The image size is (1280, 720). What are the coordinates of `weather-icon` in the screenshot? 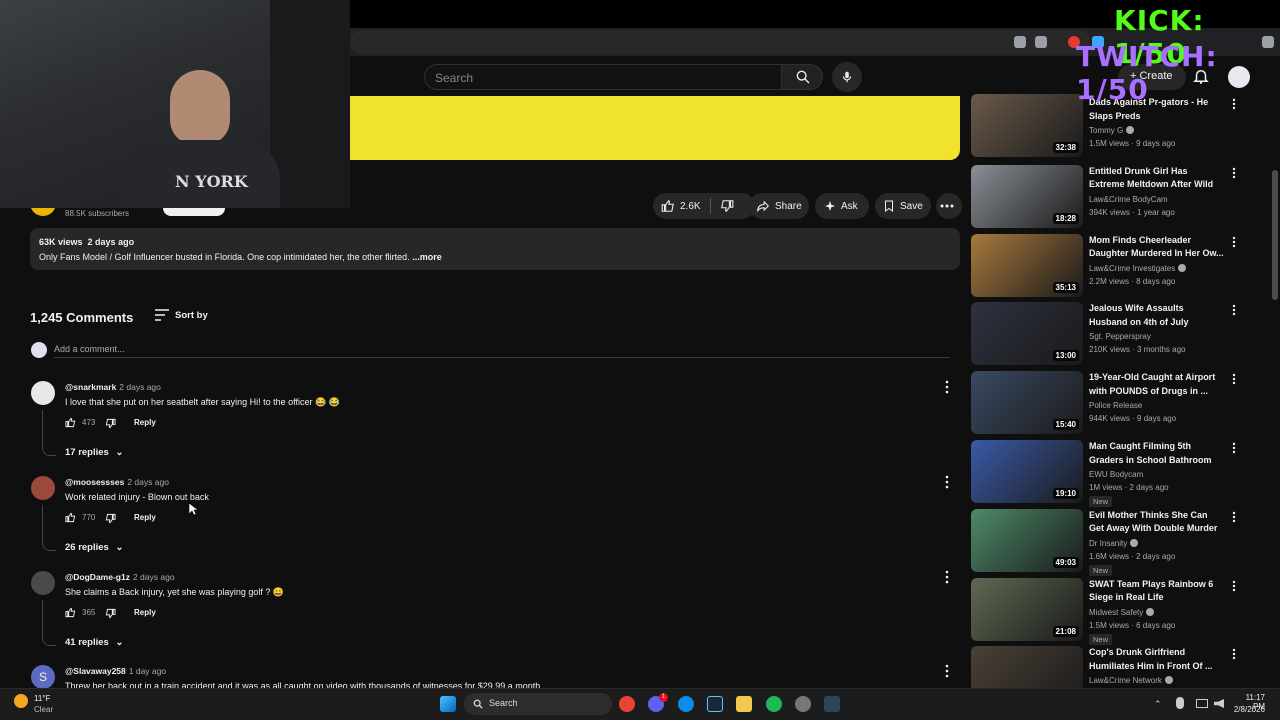 It's located at (21, 701).